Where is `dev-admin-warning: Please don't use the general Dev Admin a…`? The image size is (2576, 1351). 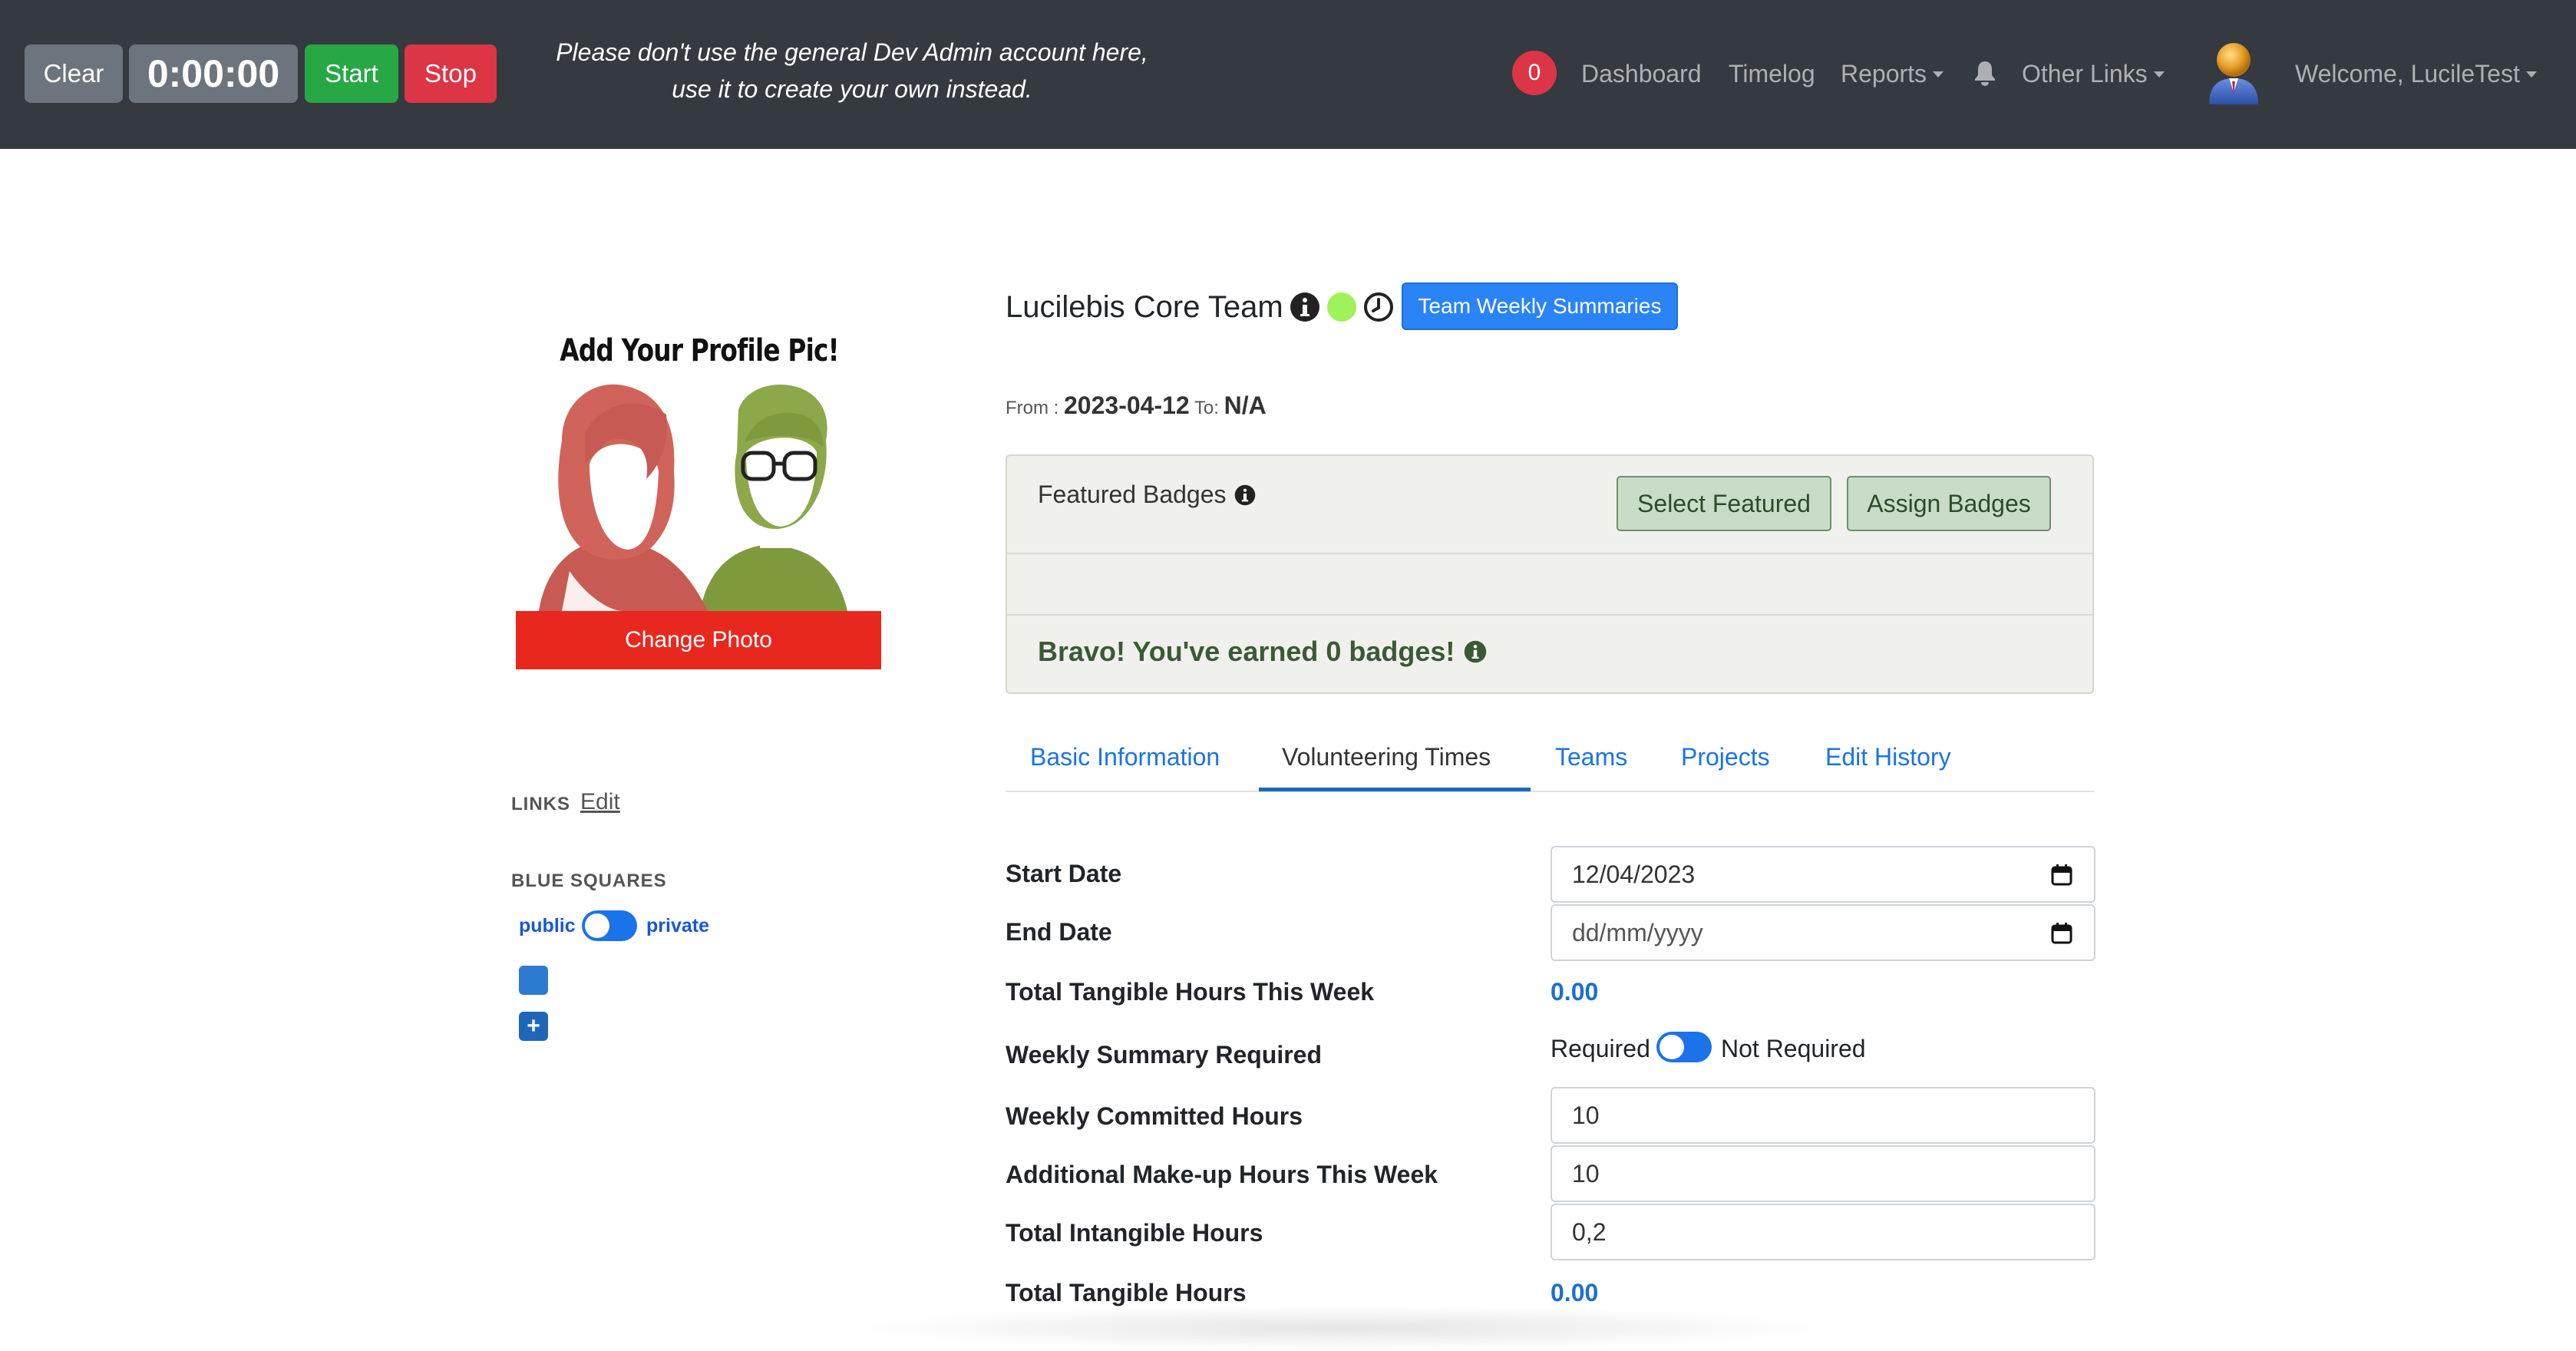 dev-admin-warning: Please don't use the general Dev Admin a… is located at coordinates (852, 70).